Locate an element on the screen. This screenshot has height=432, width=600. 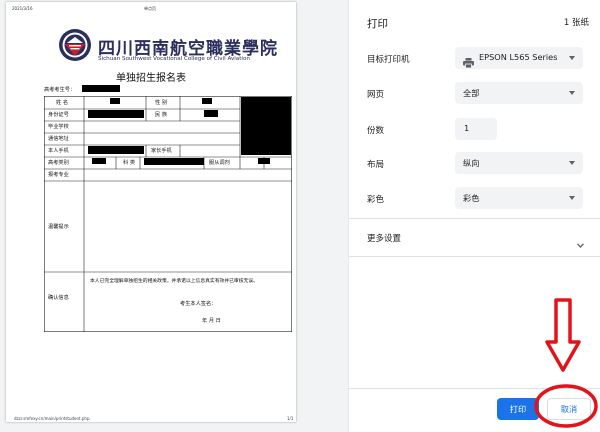
label-exam-category: 高考类别 is located at coordinates (58, 163).